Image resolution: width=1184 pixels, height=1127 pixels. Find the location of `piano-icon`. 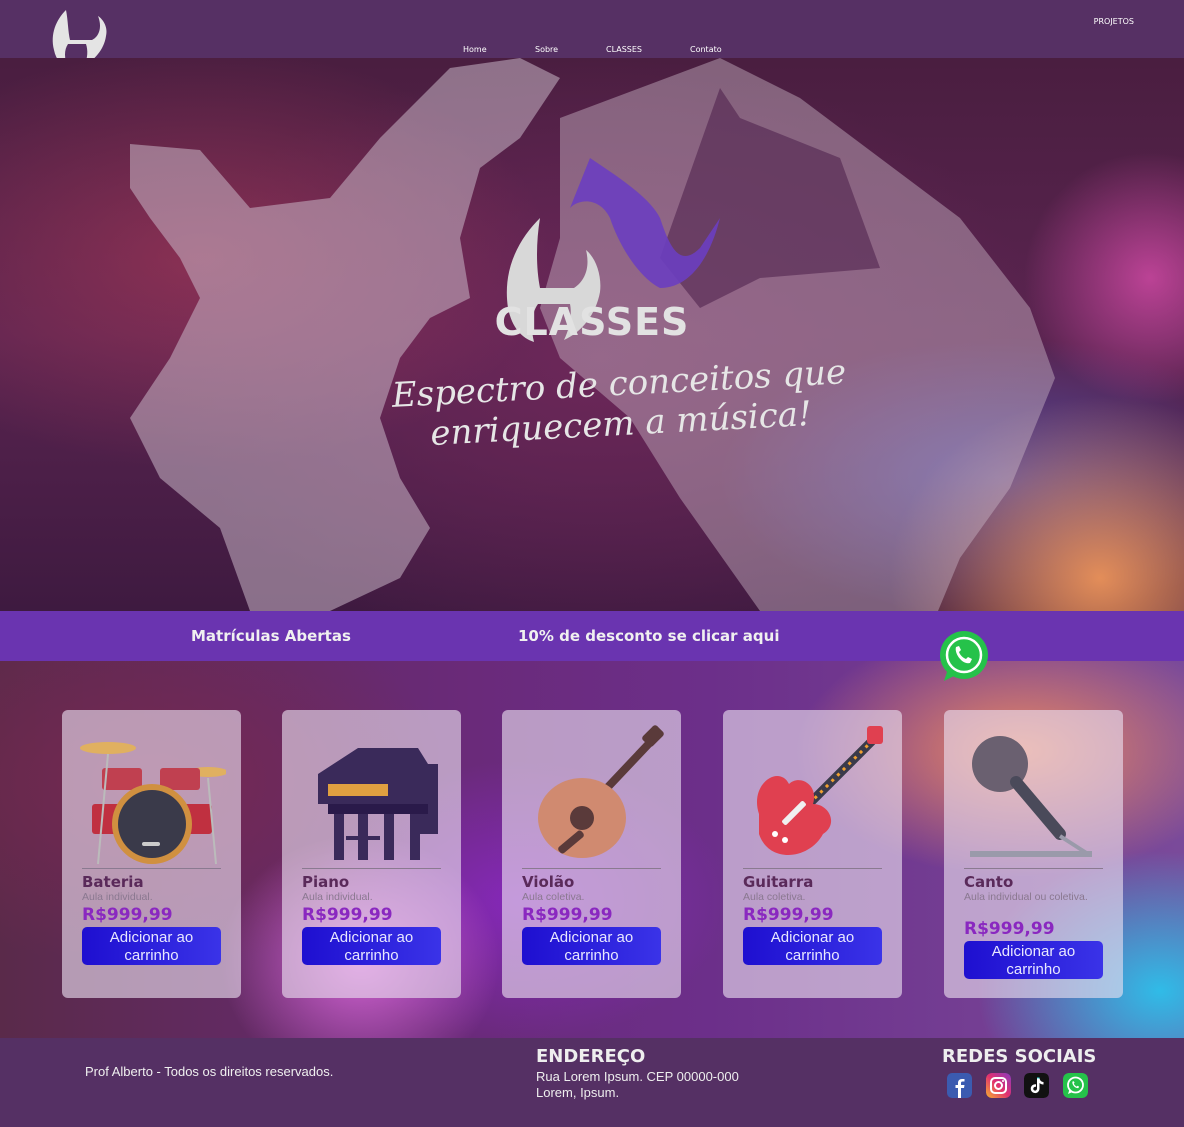

piano-icon is located at coordinates (378, 804).